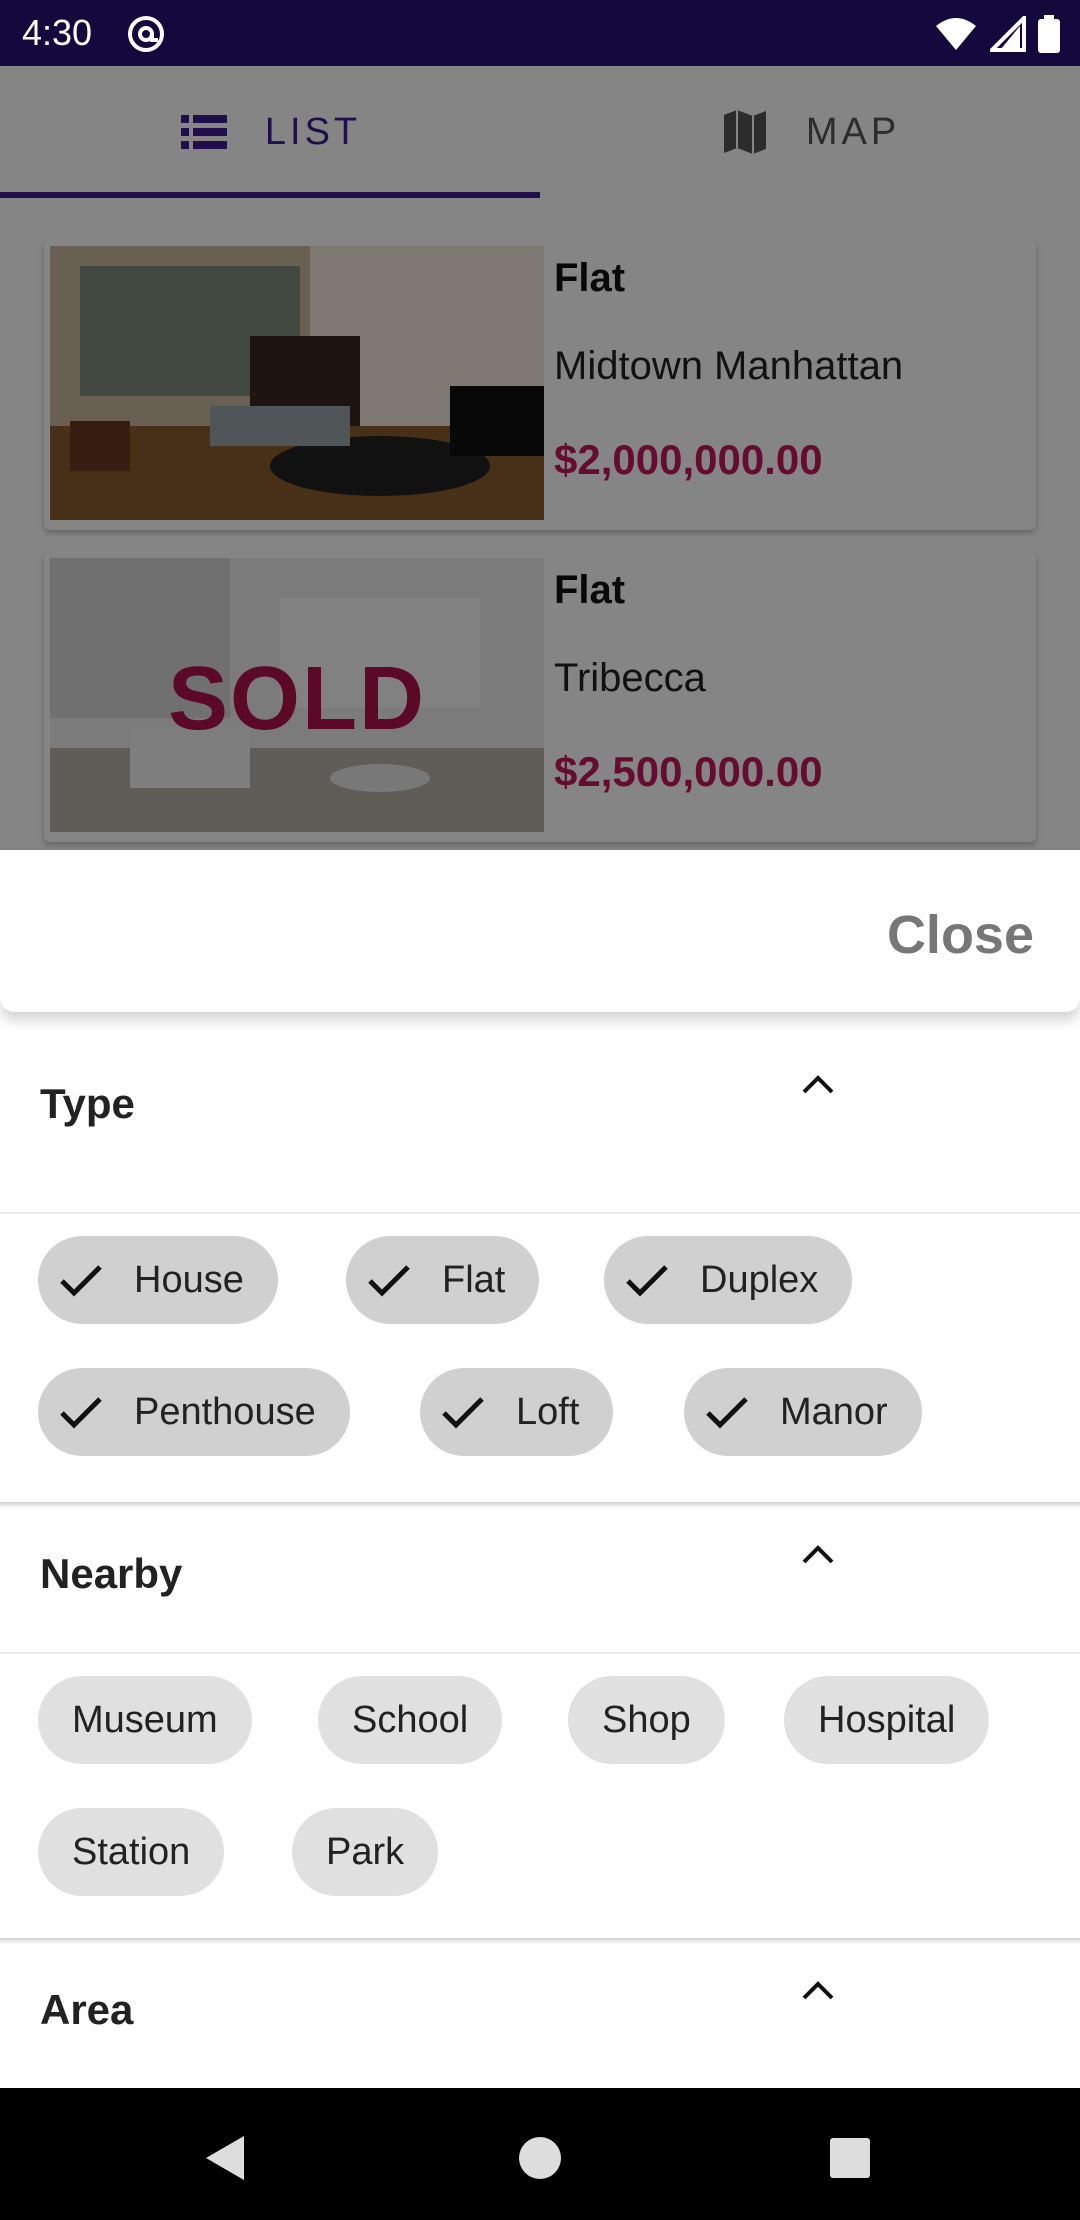 The height and width of the screenshot is (2220, 1080). I want to click on chip-flat: Flat, so click(443, 1280).